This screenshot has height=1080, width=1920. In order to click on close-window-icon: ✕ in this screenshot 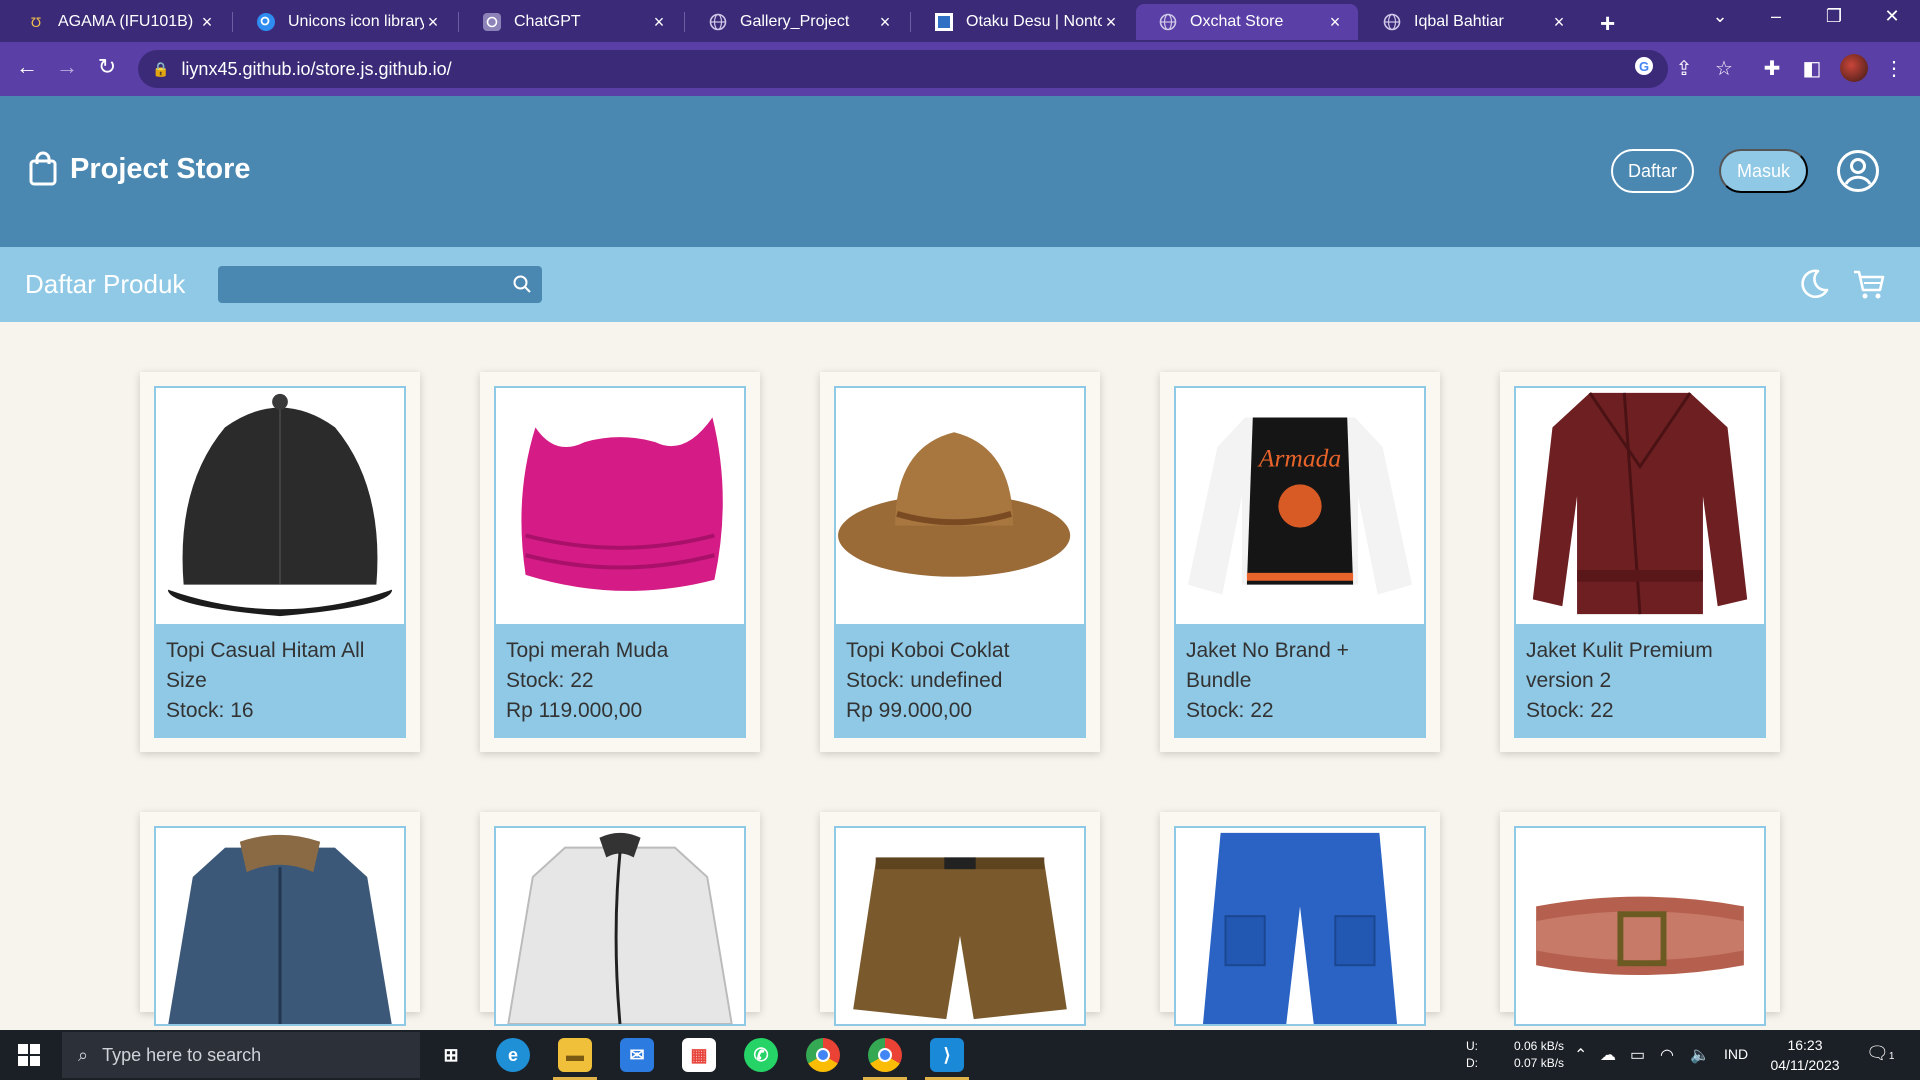, I will do `click(1892, 16)`.